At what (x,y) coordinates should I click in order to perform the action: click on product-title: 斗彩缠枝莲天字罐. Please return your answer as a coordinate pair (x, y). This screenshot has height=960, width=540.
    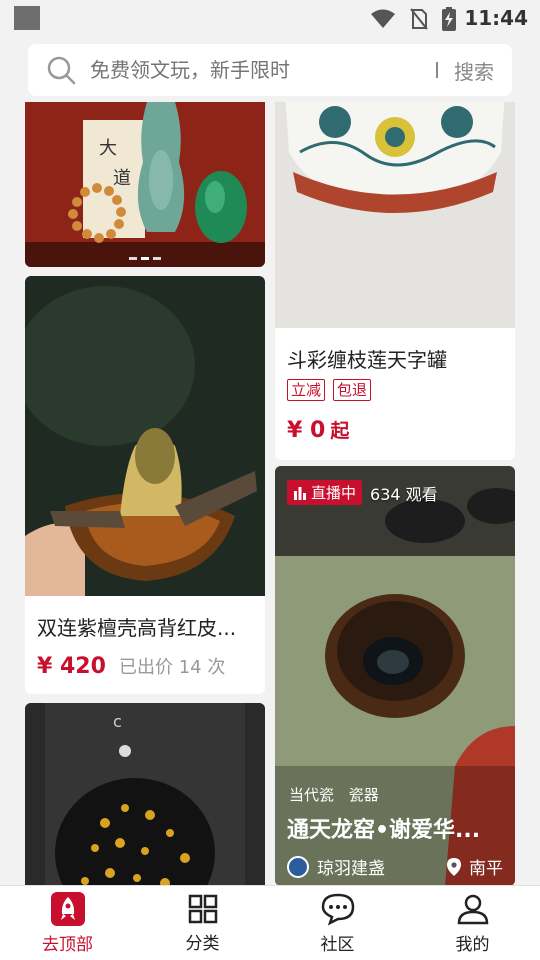
    Looking at the image, I should click on (367, 360).